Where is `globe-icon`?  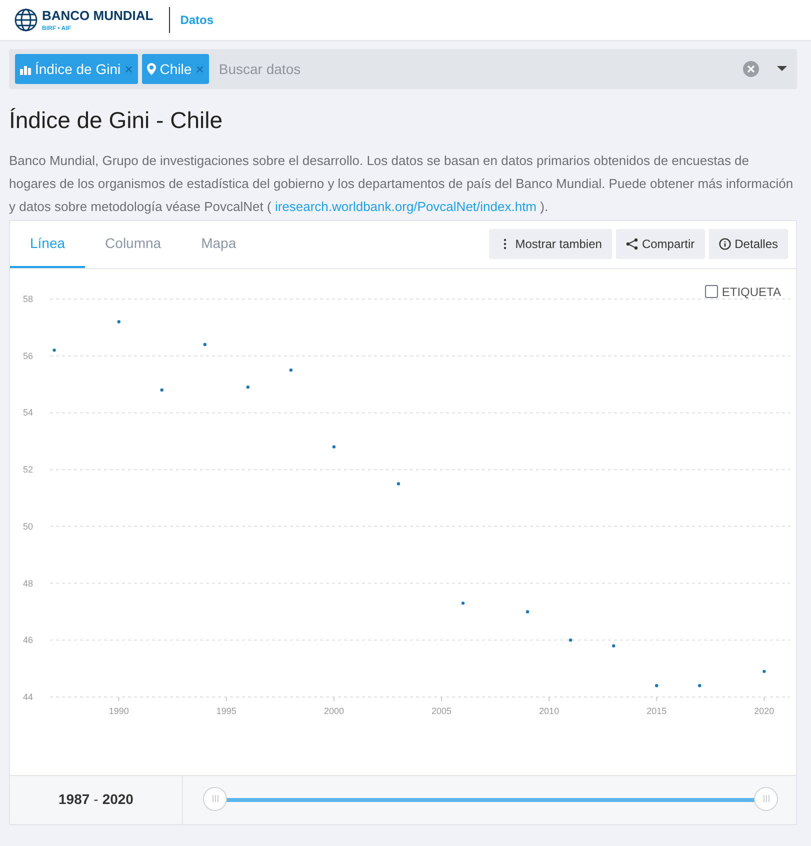
globe-icon is located at coordinates (26, 20).